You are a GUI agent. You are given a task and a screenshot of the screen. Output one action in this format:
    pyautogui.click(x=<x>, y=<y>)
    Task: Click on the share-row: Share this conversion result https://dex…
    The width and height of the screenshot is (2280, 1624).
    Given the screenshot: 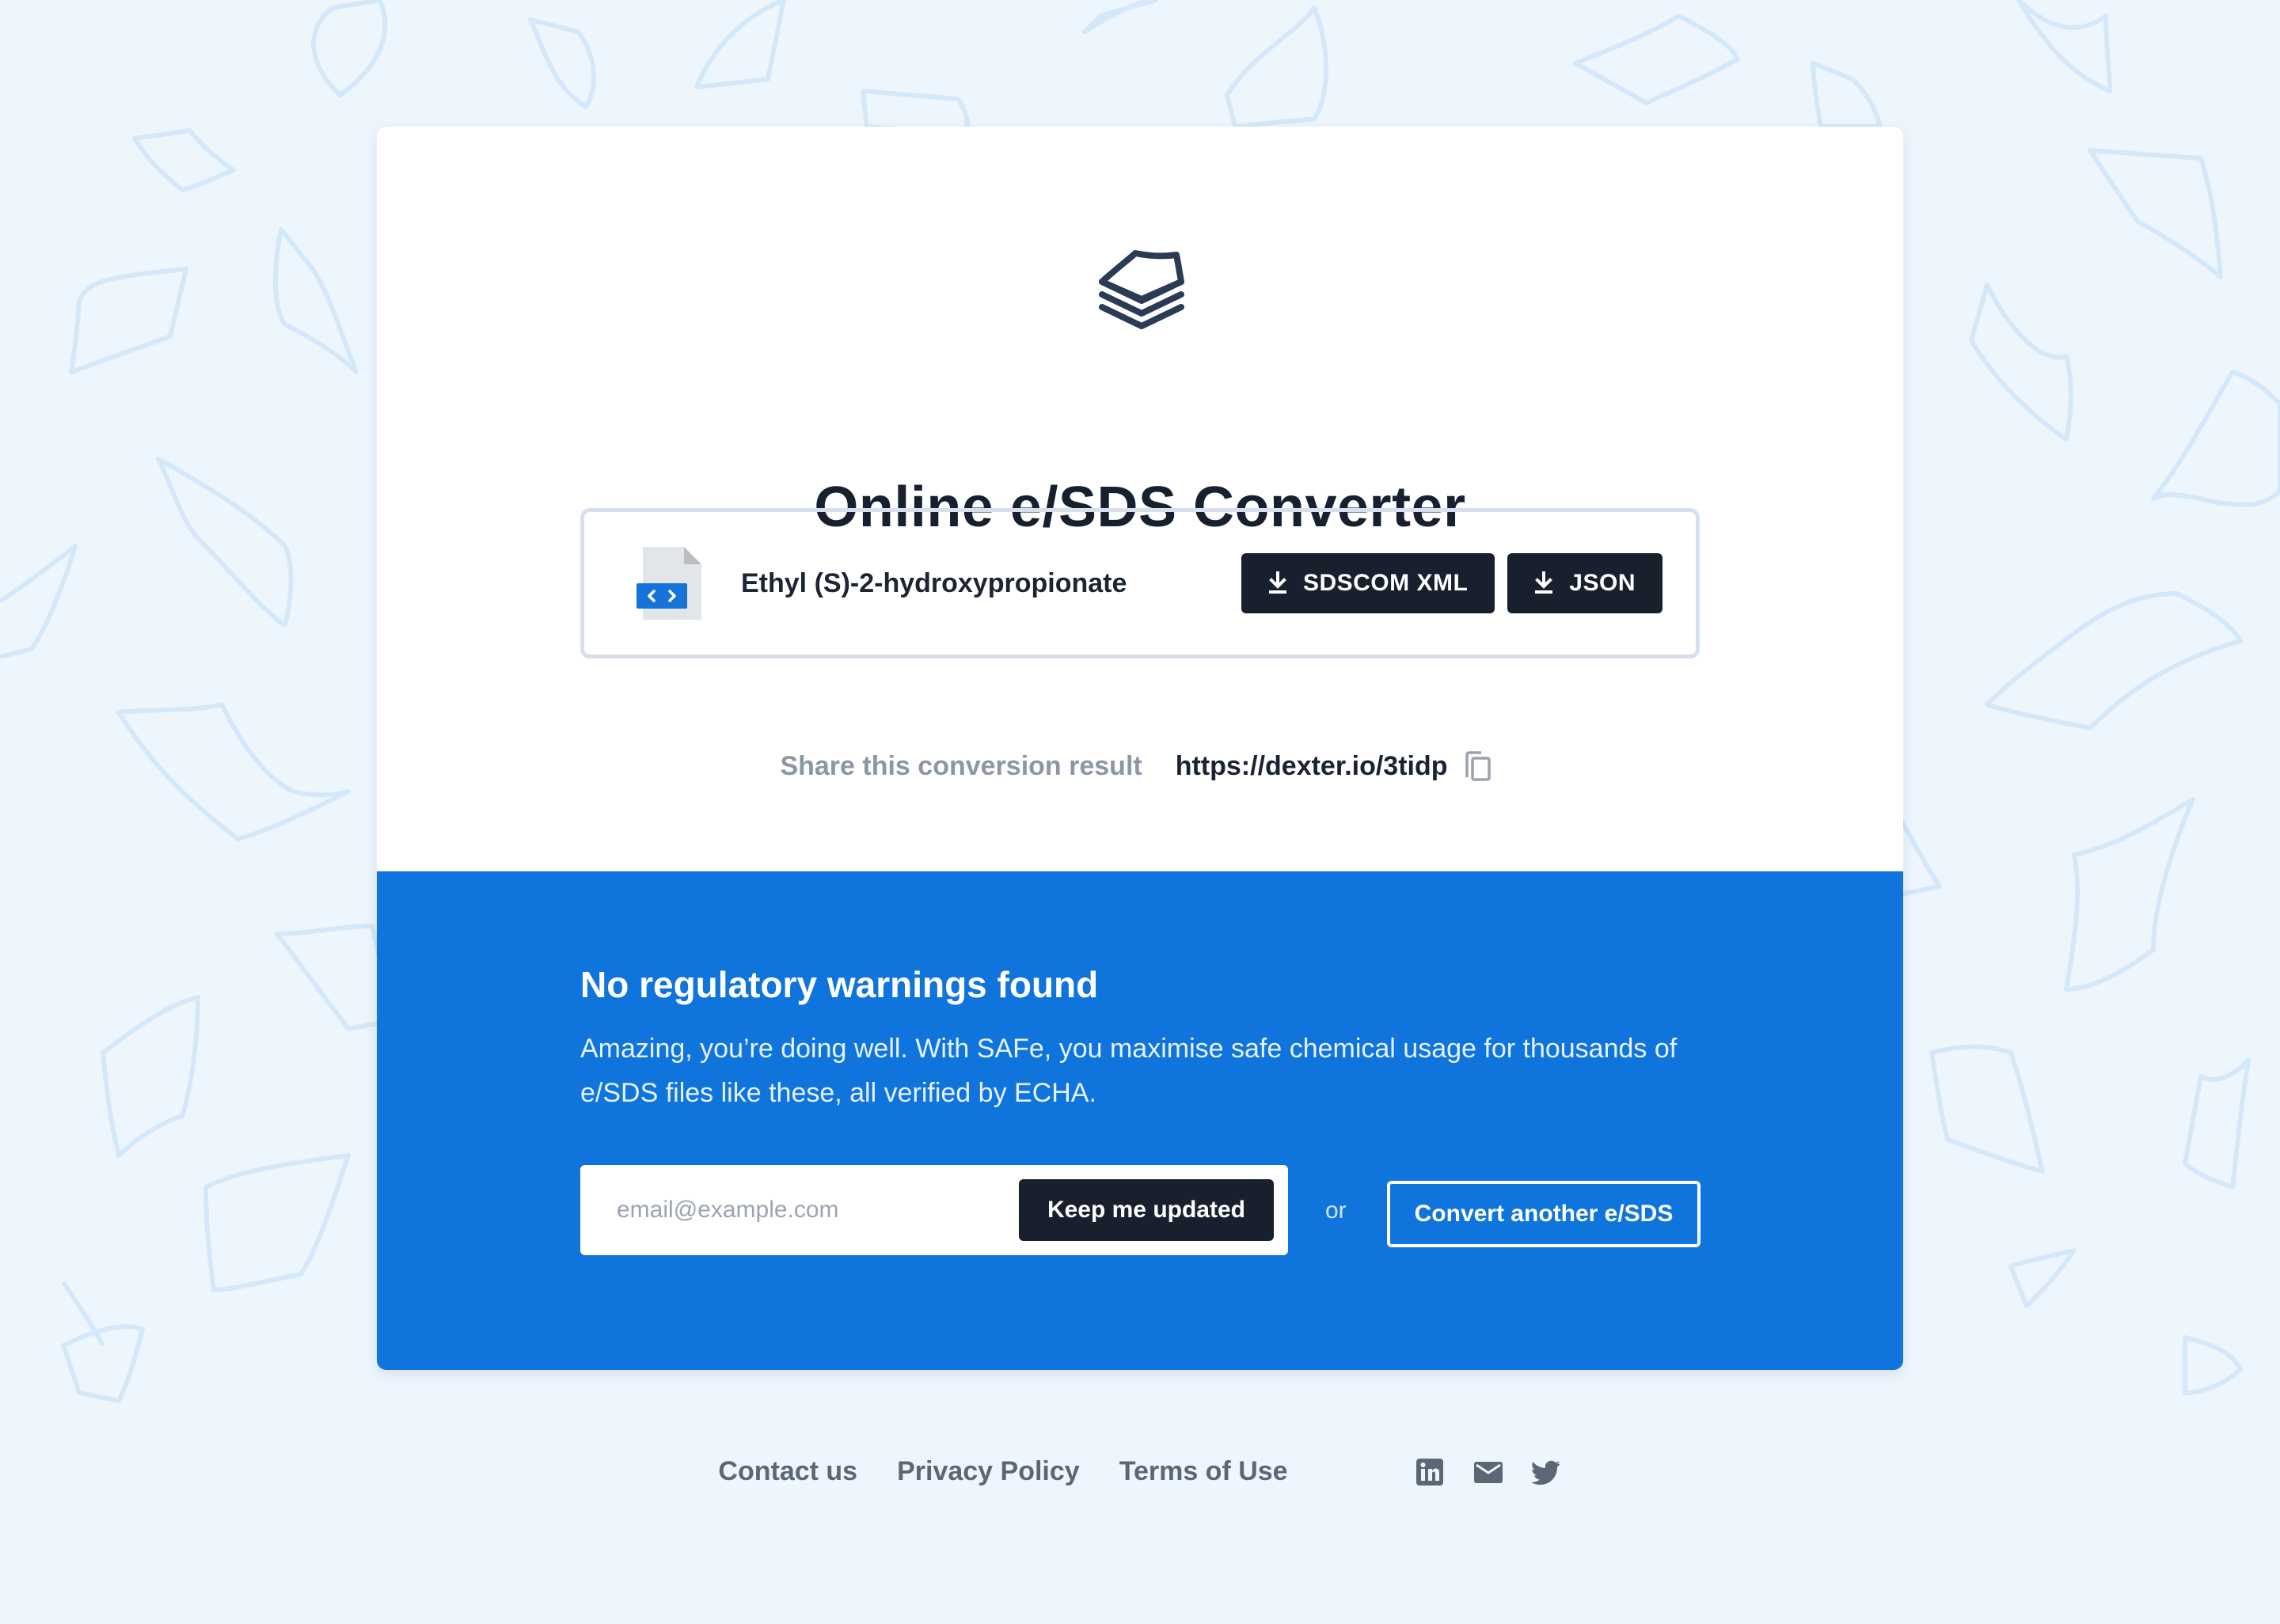 What is the action you would take?
    pyautogui.click(x=1140, y=766)
    